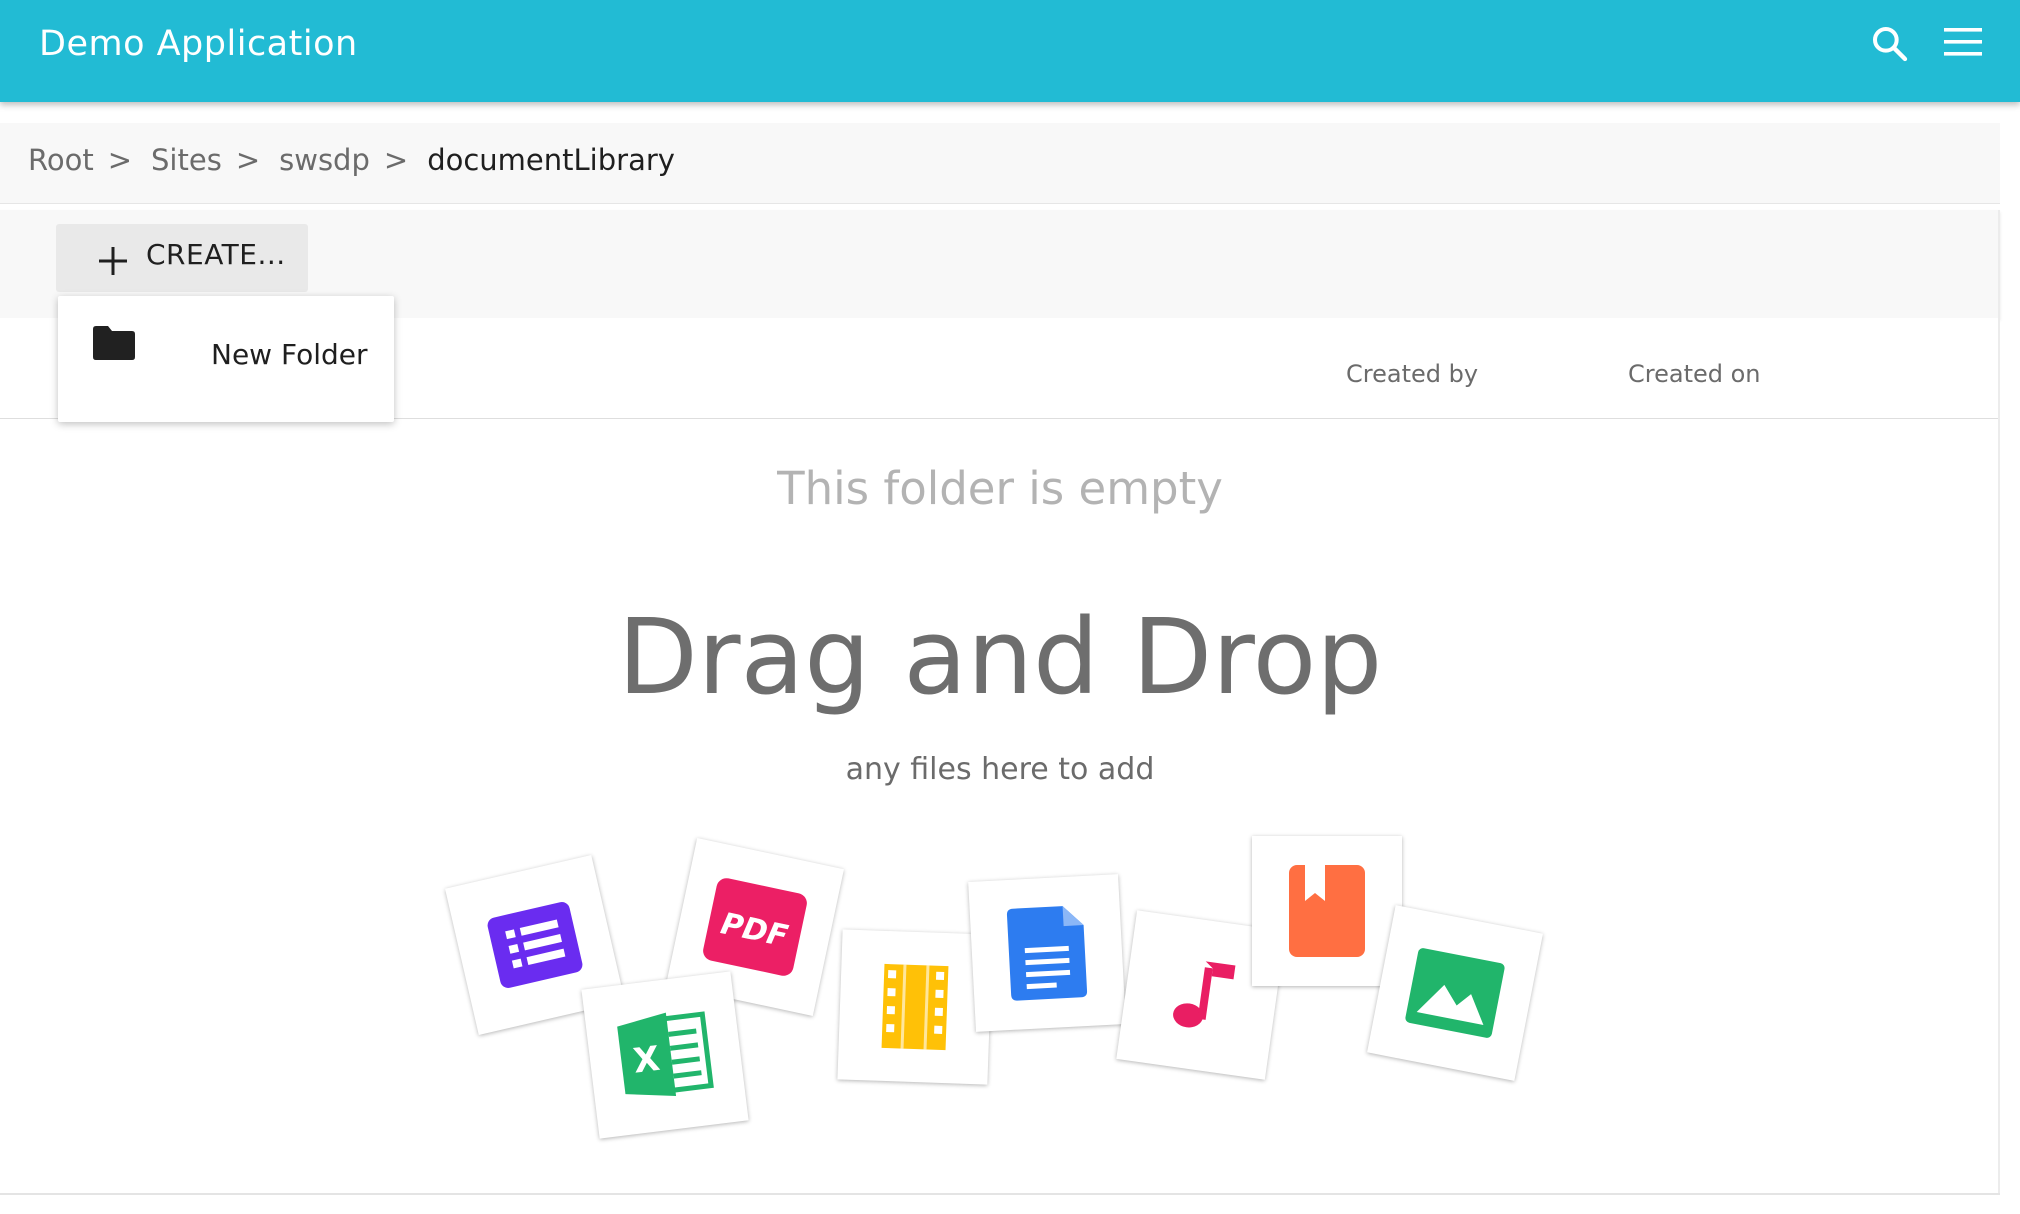 This screenshot has width=2020, height=1214. What do you see at coordinates (1412, 374) in the screenshot?
I see `column-created-by: Created by` at bounding box center [1412, 374].